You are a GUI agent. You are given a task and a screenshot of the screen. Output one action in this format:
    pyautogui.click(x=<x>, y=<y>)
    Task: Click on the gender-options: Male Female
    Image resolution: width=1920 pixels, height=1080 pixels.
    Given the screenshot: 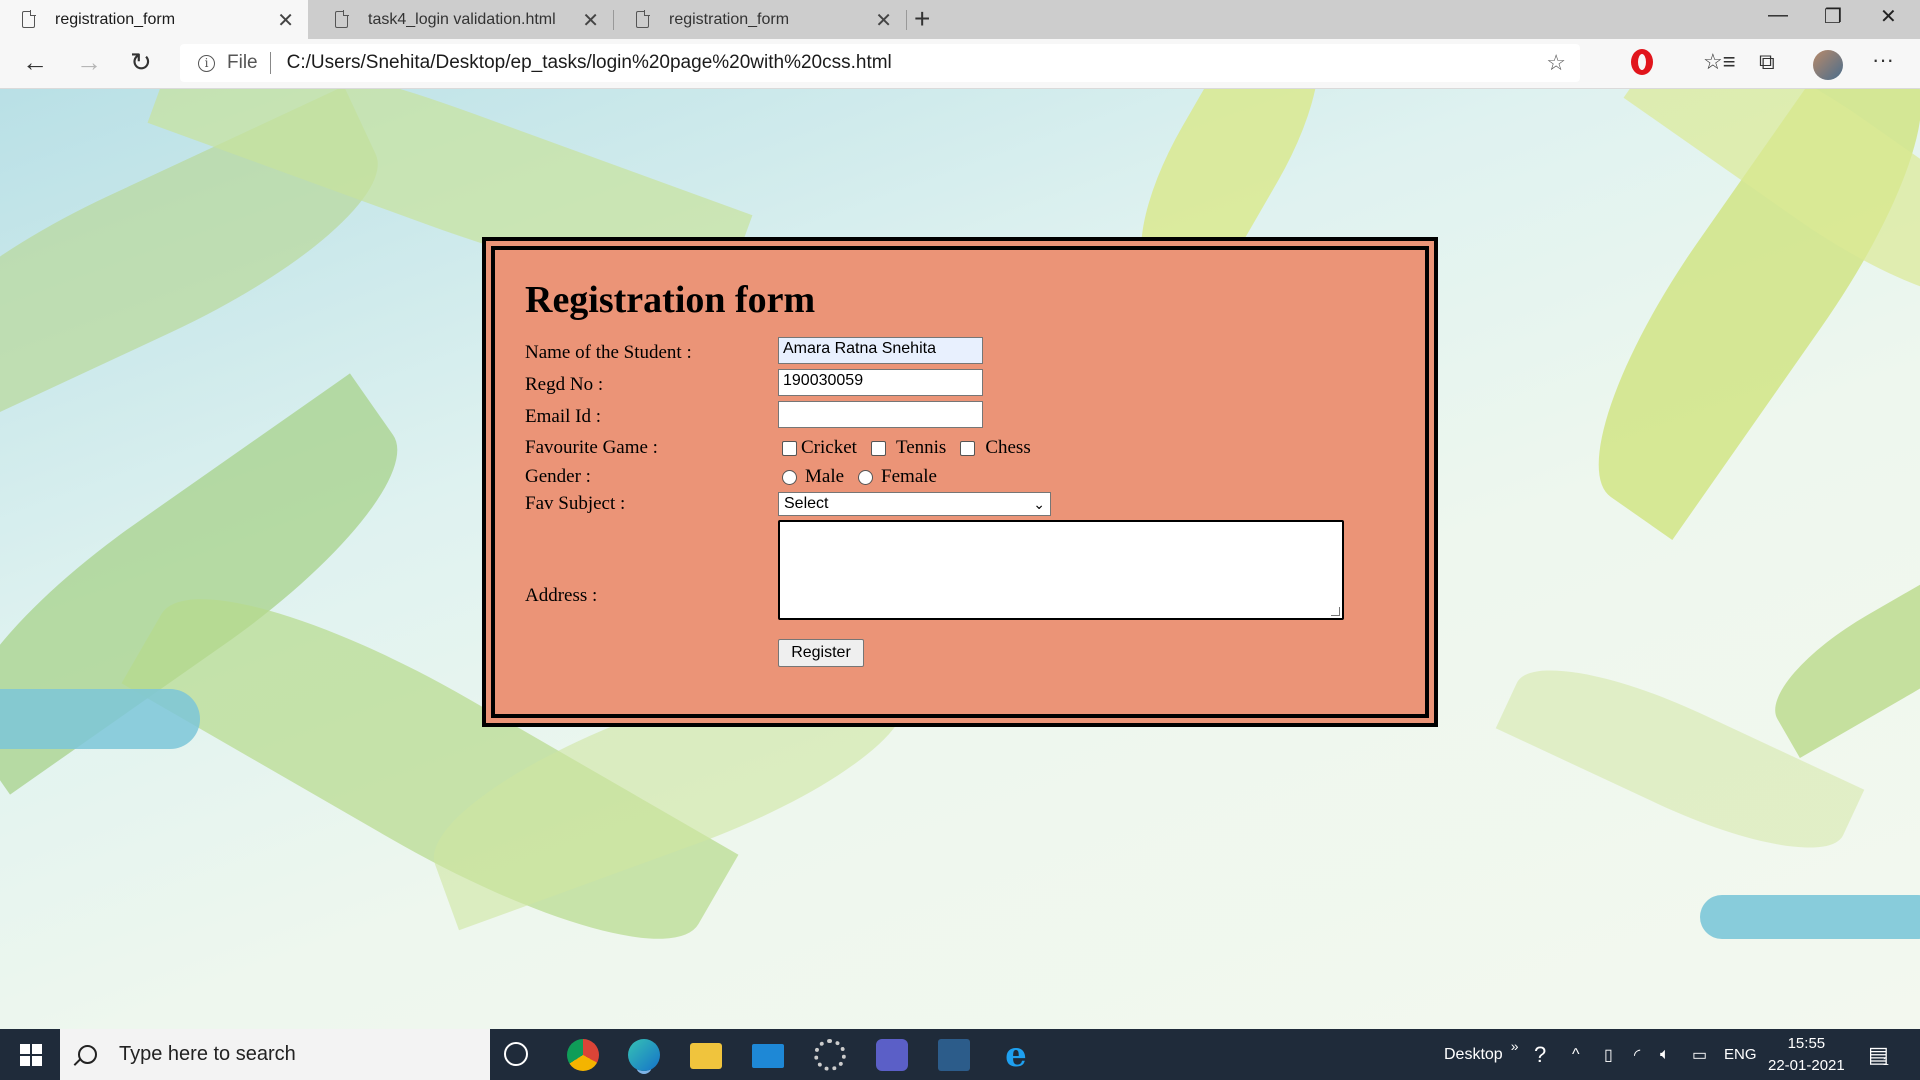 What is the action you would take?
    pyautogui.click(x=862, y=477)
    